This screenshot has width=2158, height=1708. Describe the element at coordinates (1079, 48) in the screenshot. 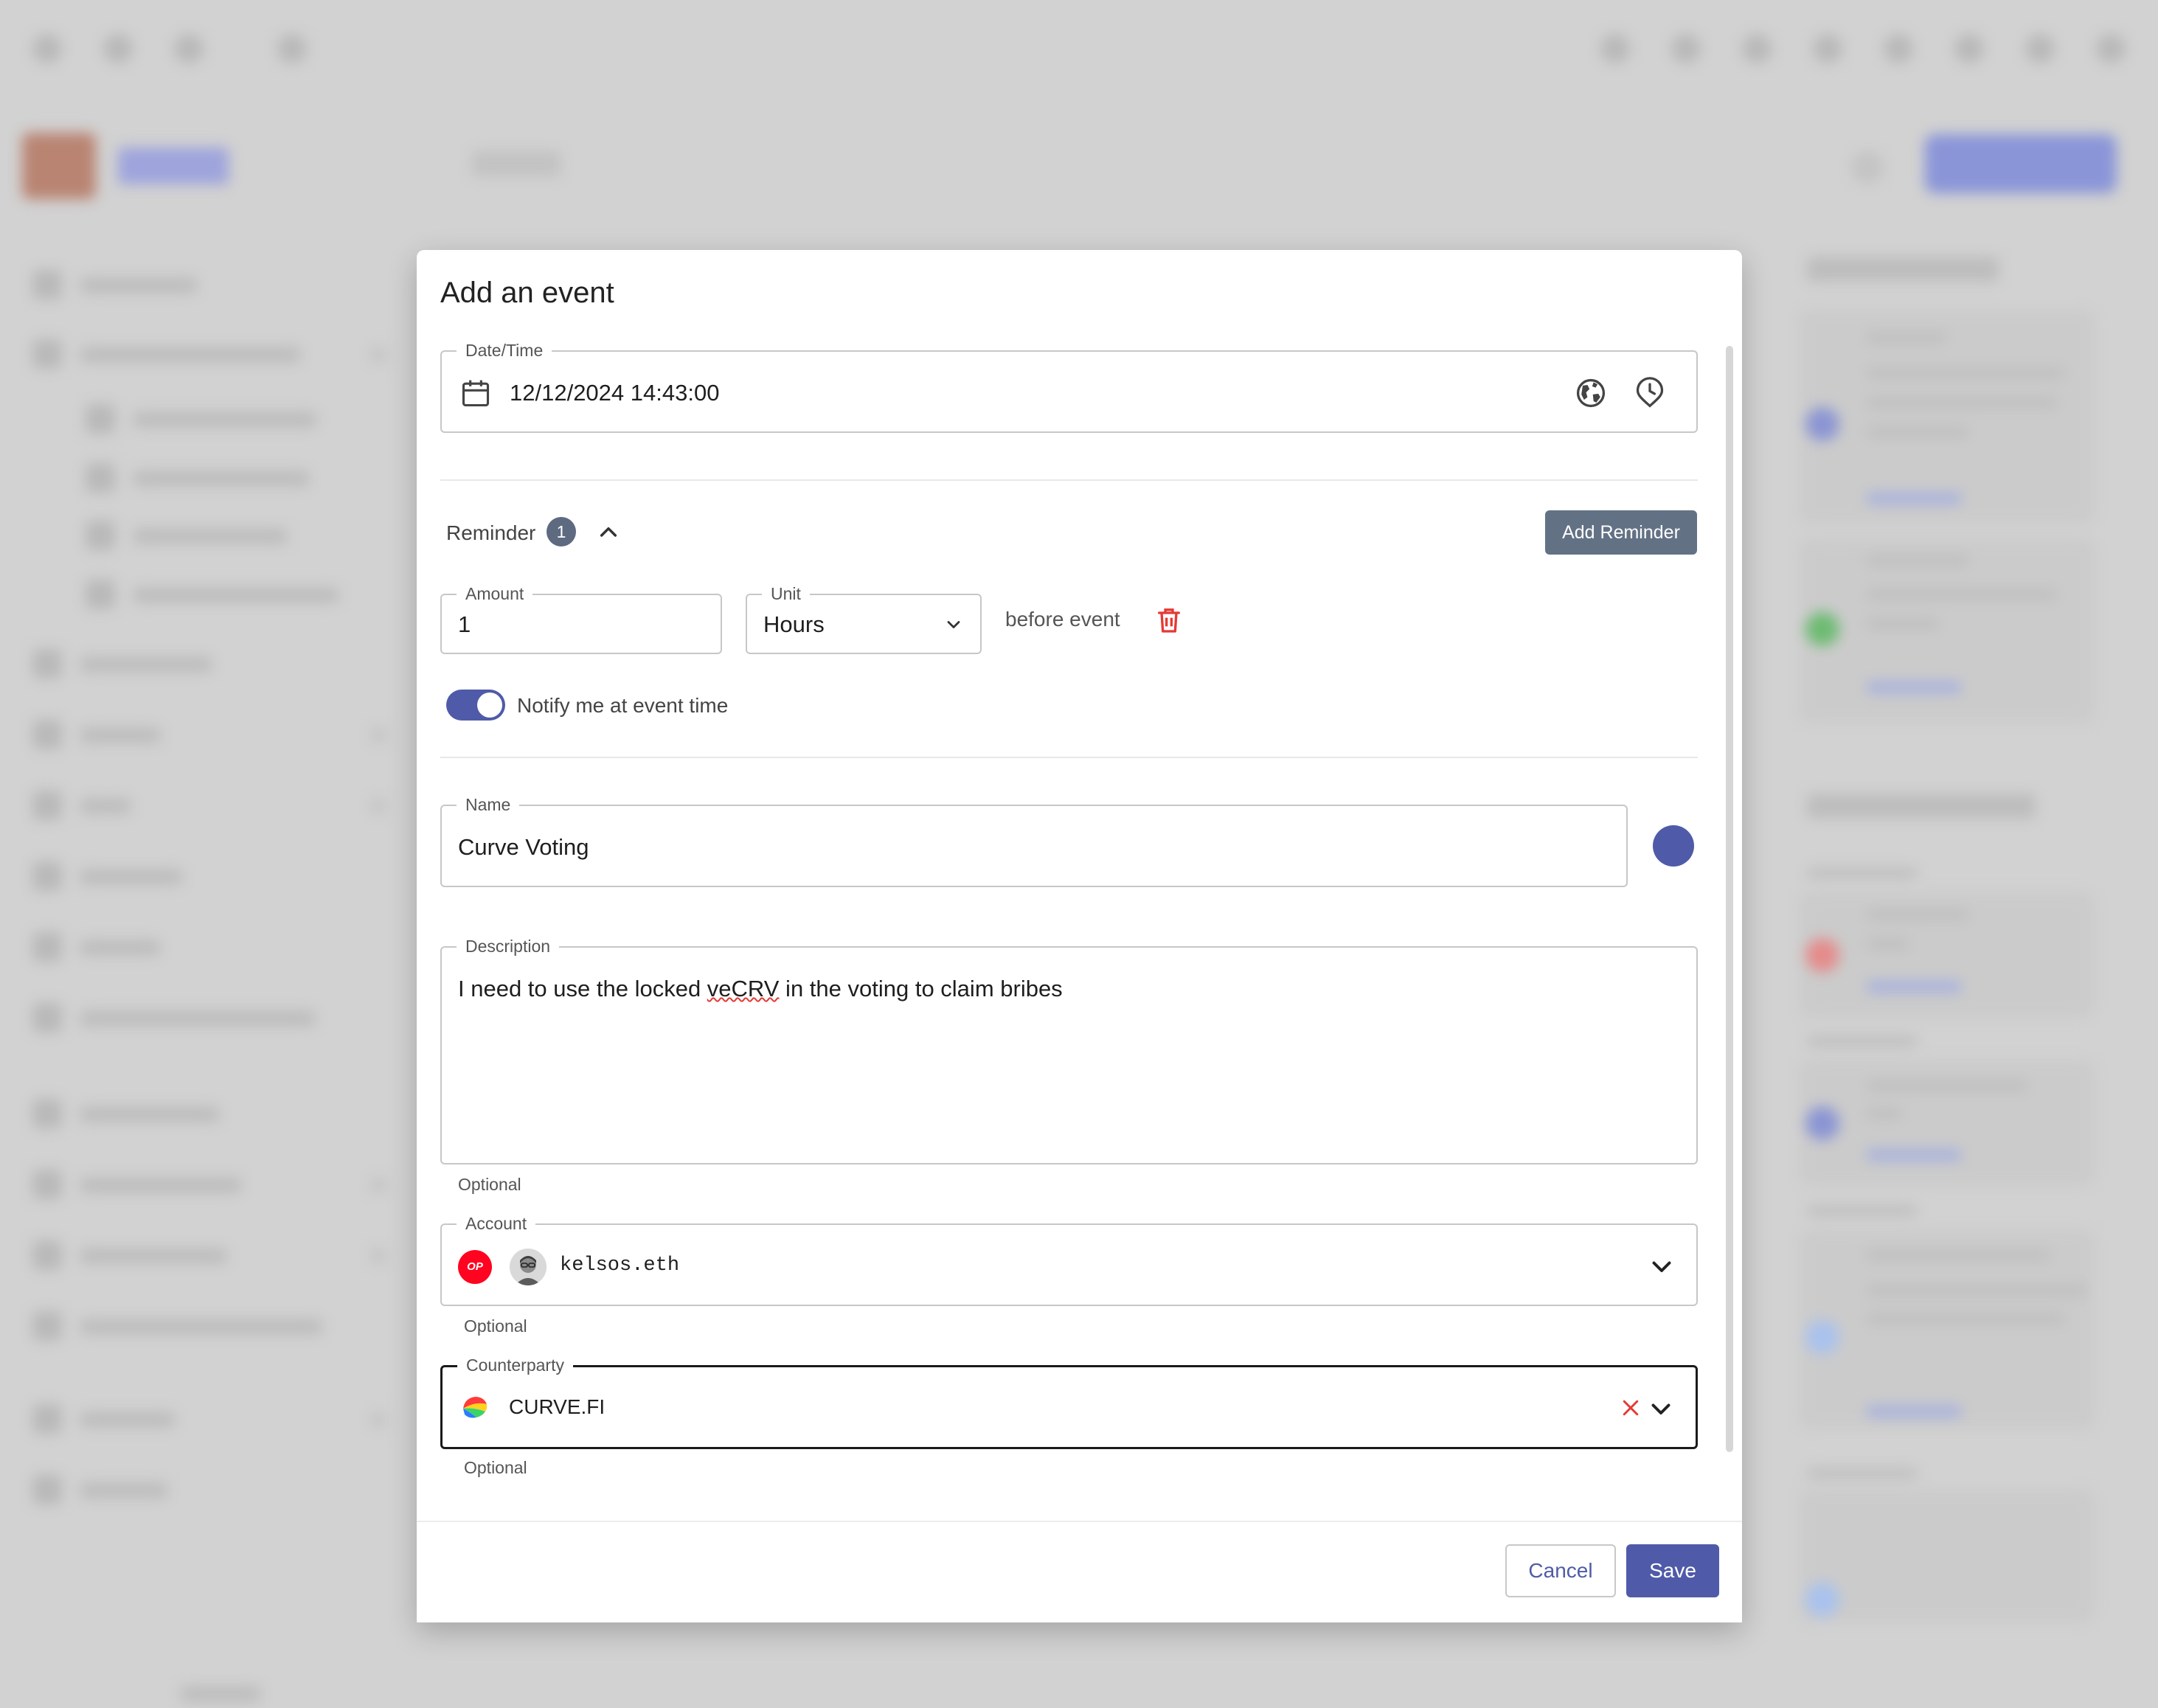

I see `background-topbar` at that location.